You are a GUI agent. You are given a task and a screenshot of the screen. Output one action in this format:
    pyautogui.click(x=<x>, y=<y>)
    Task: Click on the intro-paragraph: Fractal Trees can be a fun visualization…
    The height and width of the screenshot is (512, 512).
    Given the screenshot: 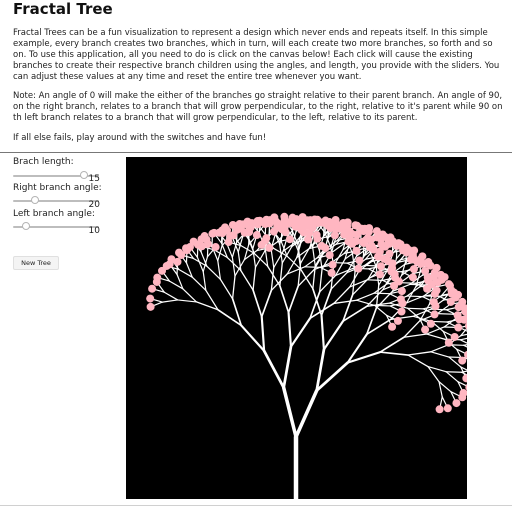 What is the action you would take?
    pyautogui.click(x=256, y=55)
    